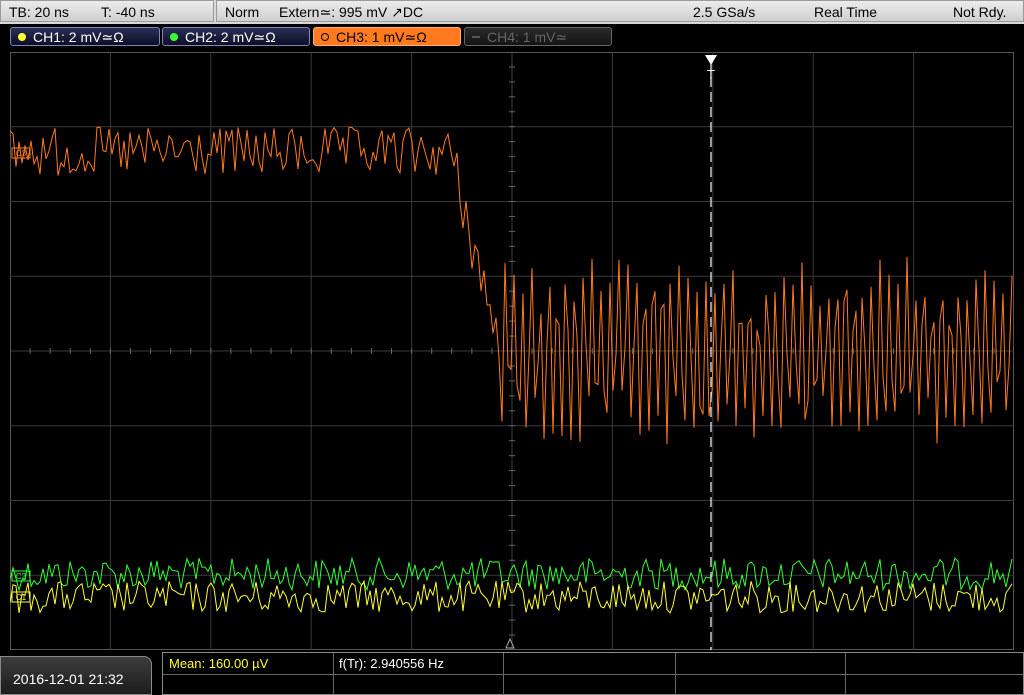 The image size is (1024, 695). What do you see at coordinates (510, 643) in the screenshot?
I see `trigger-time-marker-icon` at bounding box center [510, 643].